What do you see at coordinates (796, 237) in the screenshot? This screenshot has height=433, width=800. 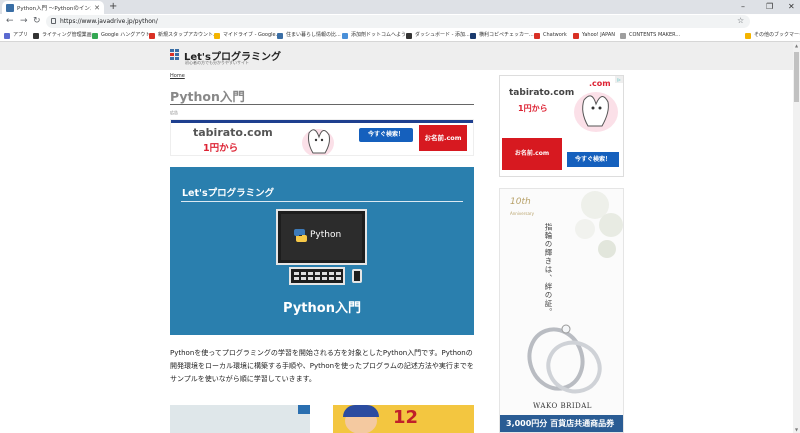 I see `page-scrollbar: ▲ ▼` at bounding box center [796, 237].